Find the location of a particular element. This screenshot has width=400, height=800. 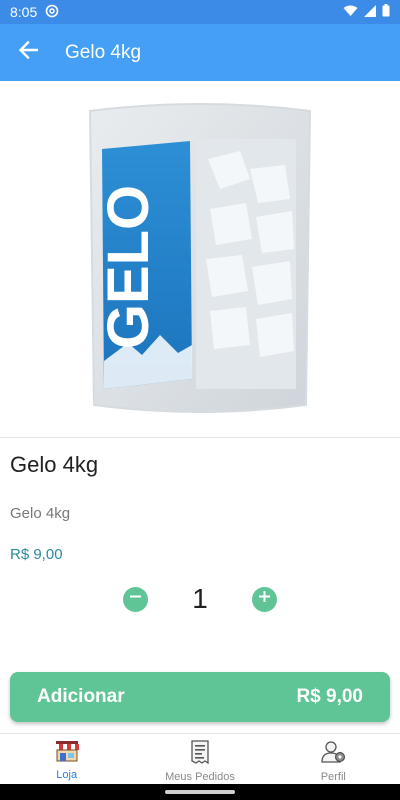

system-navigation-bar is located at coordinates (200, 792).